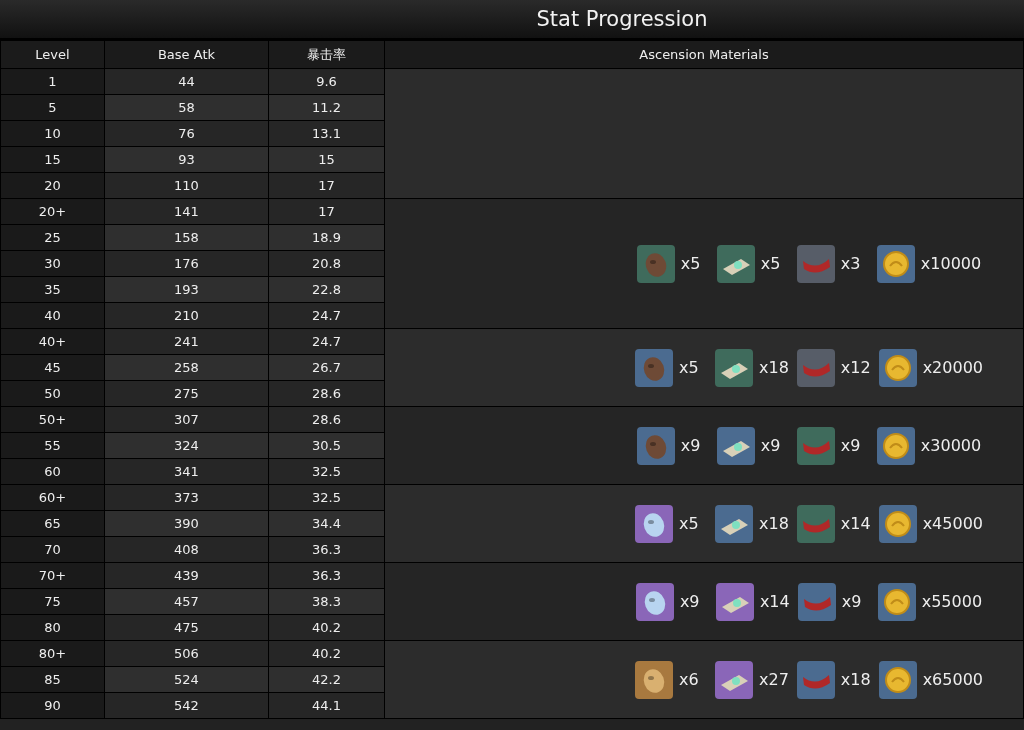  What do you see at coordinates (186, 393) in the screenshot?
I see `table-cell: 275` at bounding box center [186, 393].